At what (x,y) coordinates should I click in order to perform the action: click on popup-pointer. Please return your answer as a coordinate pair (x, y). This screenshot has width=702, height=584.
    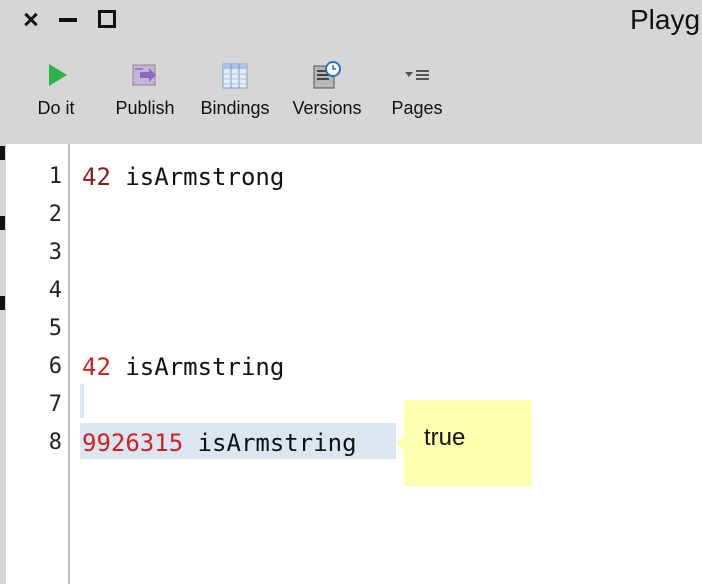
    Looking at the image, I should click on (400, 443).